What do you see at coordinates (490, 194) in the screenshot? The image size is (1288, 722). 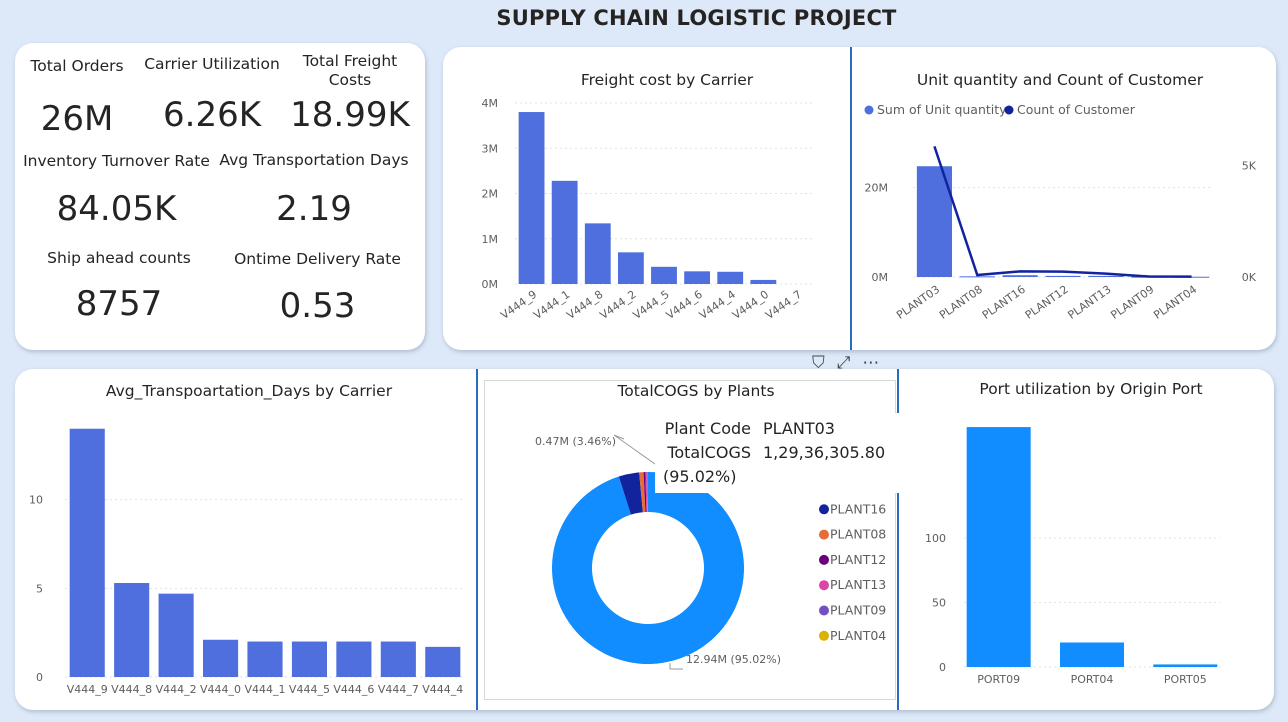 I see `y-tick-label: 2M` at bounding box center [490, 194].